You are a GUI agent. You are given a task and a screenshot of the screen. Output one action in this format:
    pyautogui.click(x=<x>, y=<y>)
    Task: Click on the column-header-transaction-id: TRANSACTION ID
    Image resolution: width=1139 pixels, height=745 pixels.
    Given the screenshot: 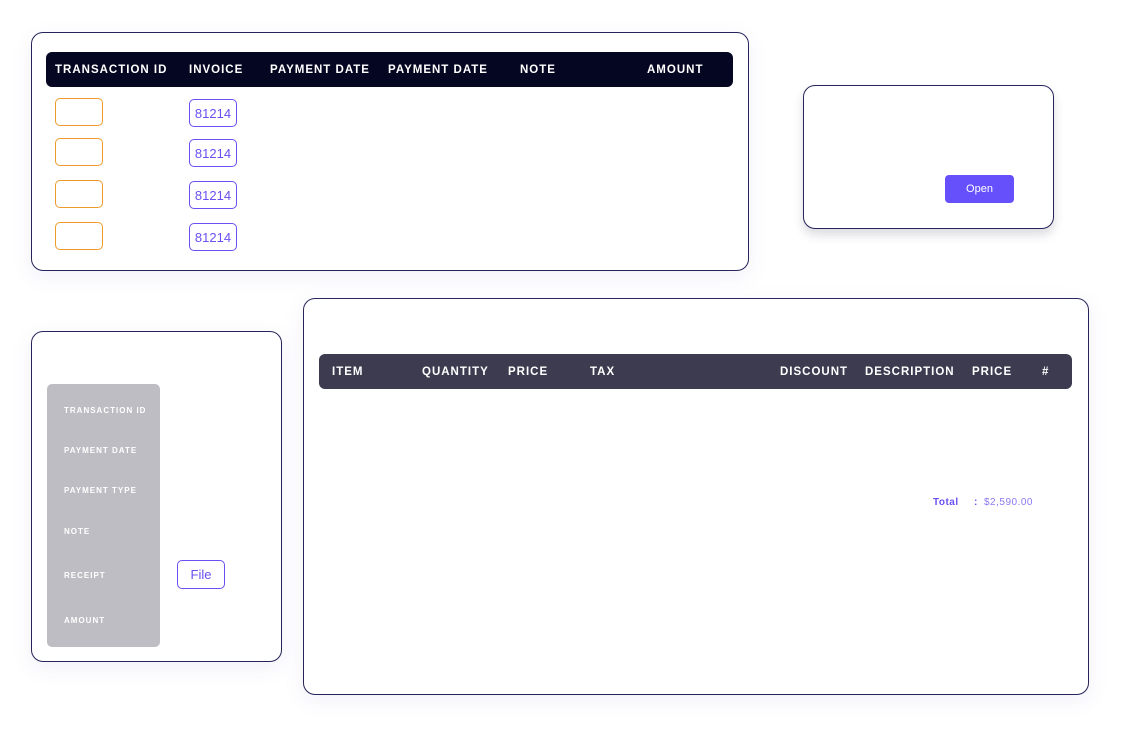 What is the action you would take?
    pyautogui.click(x=111, y=69)
    